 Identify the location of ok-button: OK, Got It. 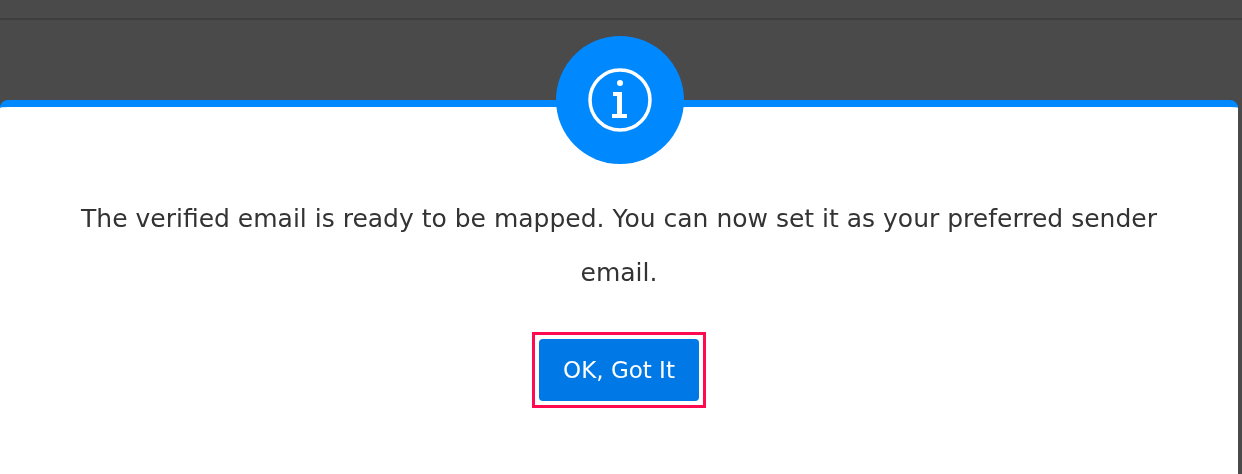
(619, 370).